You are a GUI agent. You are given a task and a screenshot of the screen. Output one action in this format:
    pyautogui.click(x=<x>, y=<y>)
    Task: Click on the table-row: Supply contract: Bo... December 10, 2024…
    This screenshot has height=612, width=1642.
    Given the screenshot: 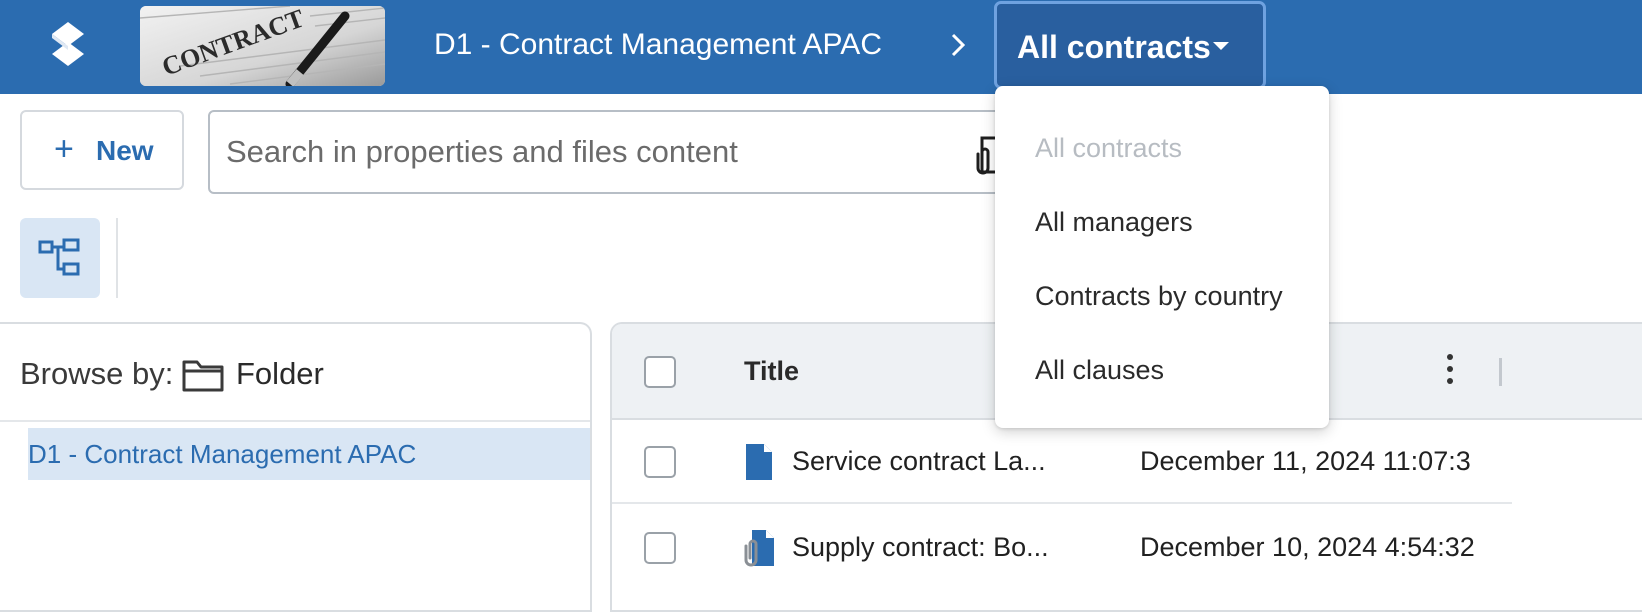 What is the action you would take?
    pyautogui.click(x=1062, y=548)
    